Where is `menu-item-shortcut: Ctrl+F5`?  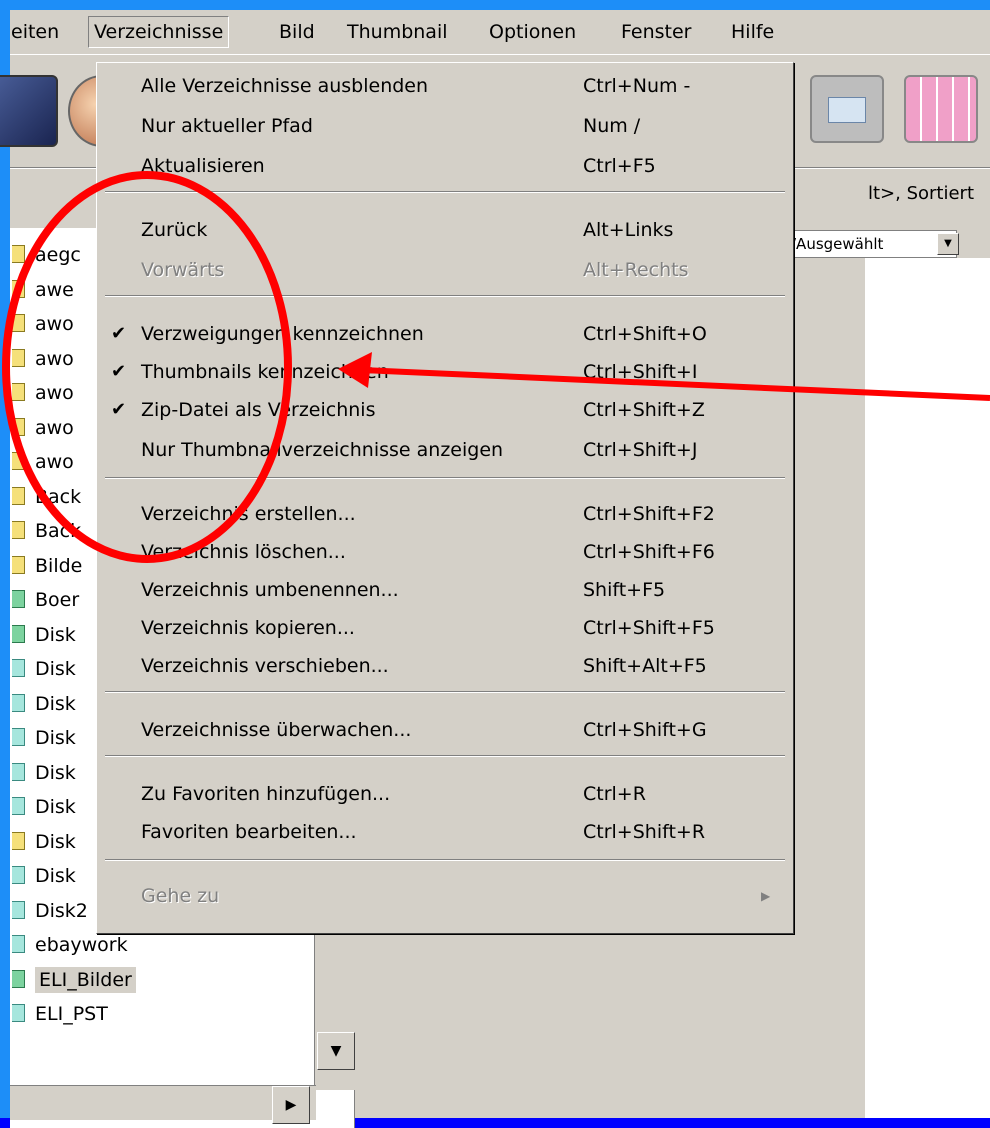
menu-item-shortcut: Ctrl+F5 is located at coordinates (619, 166).